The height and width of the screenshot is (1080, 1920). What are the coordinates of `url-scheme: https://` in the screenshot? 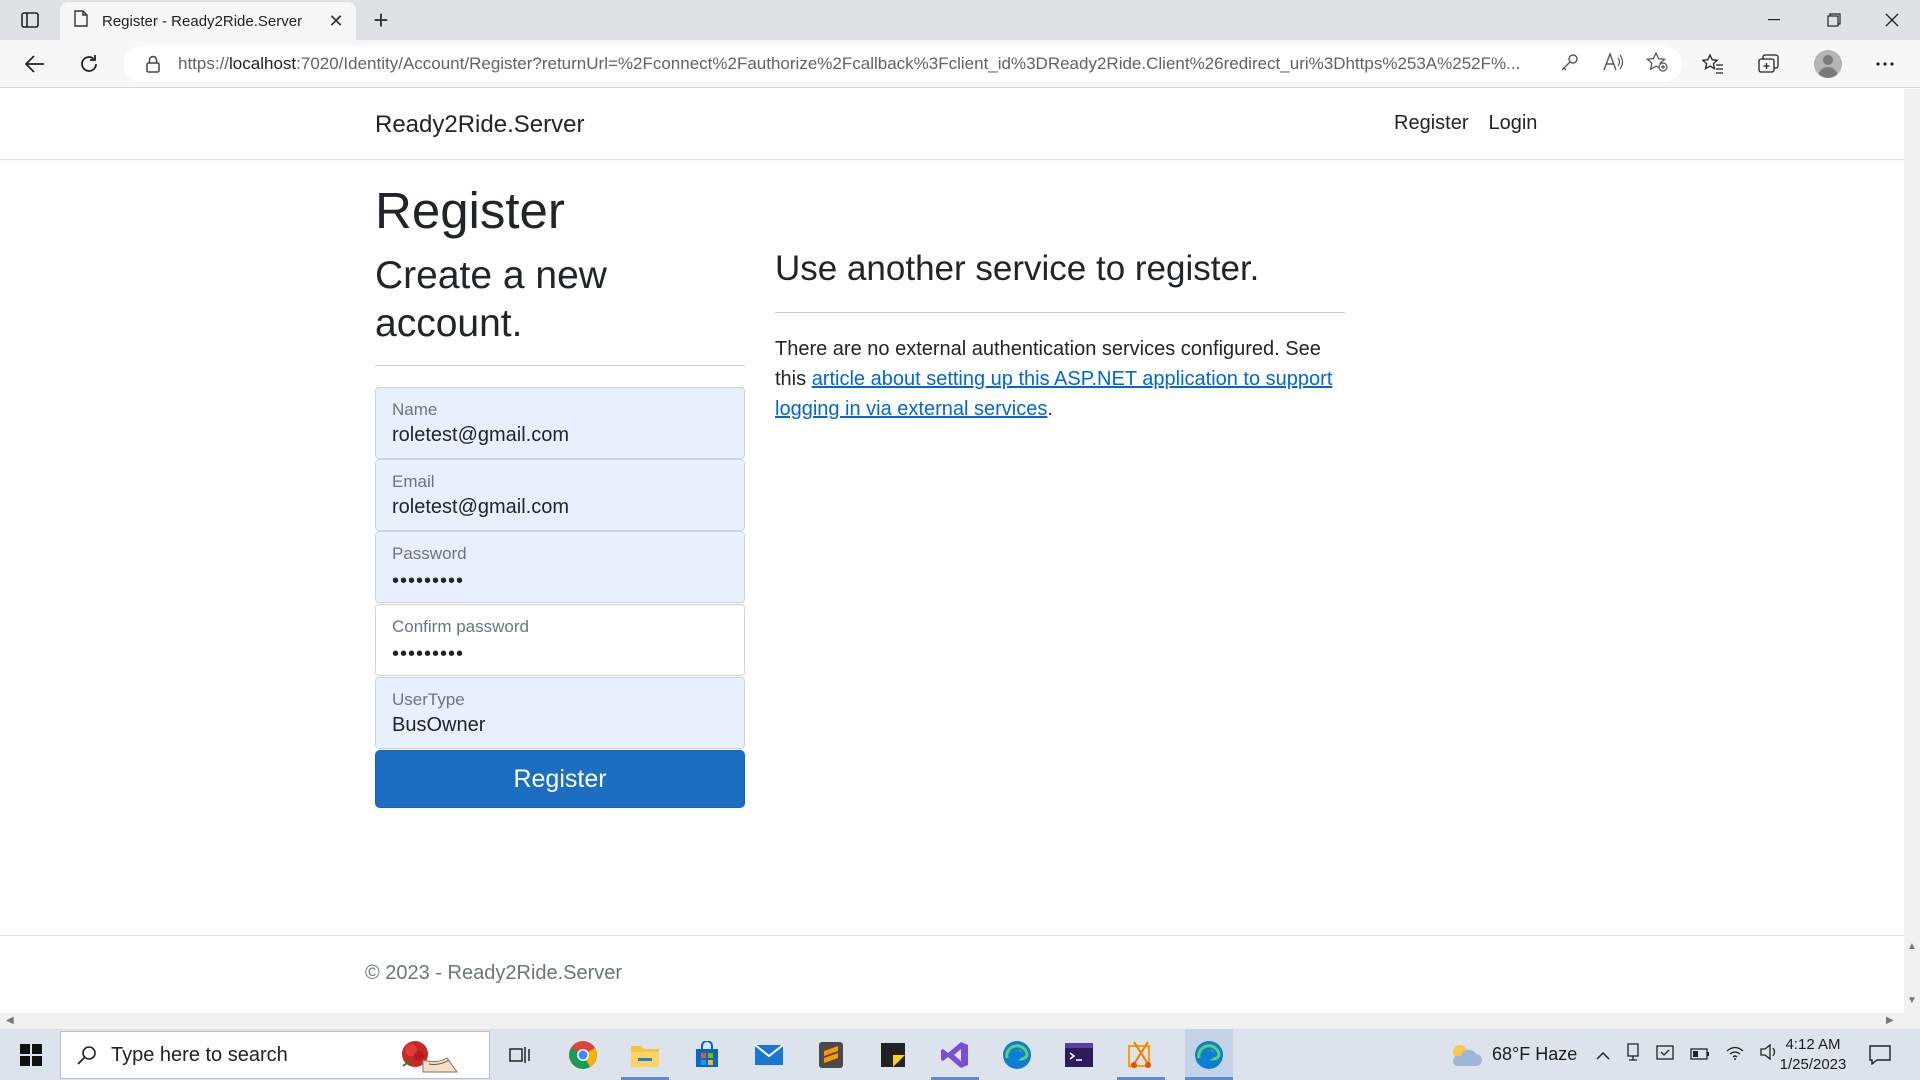 It's located at (204, 63).